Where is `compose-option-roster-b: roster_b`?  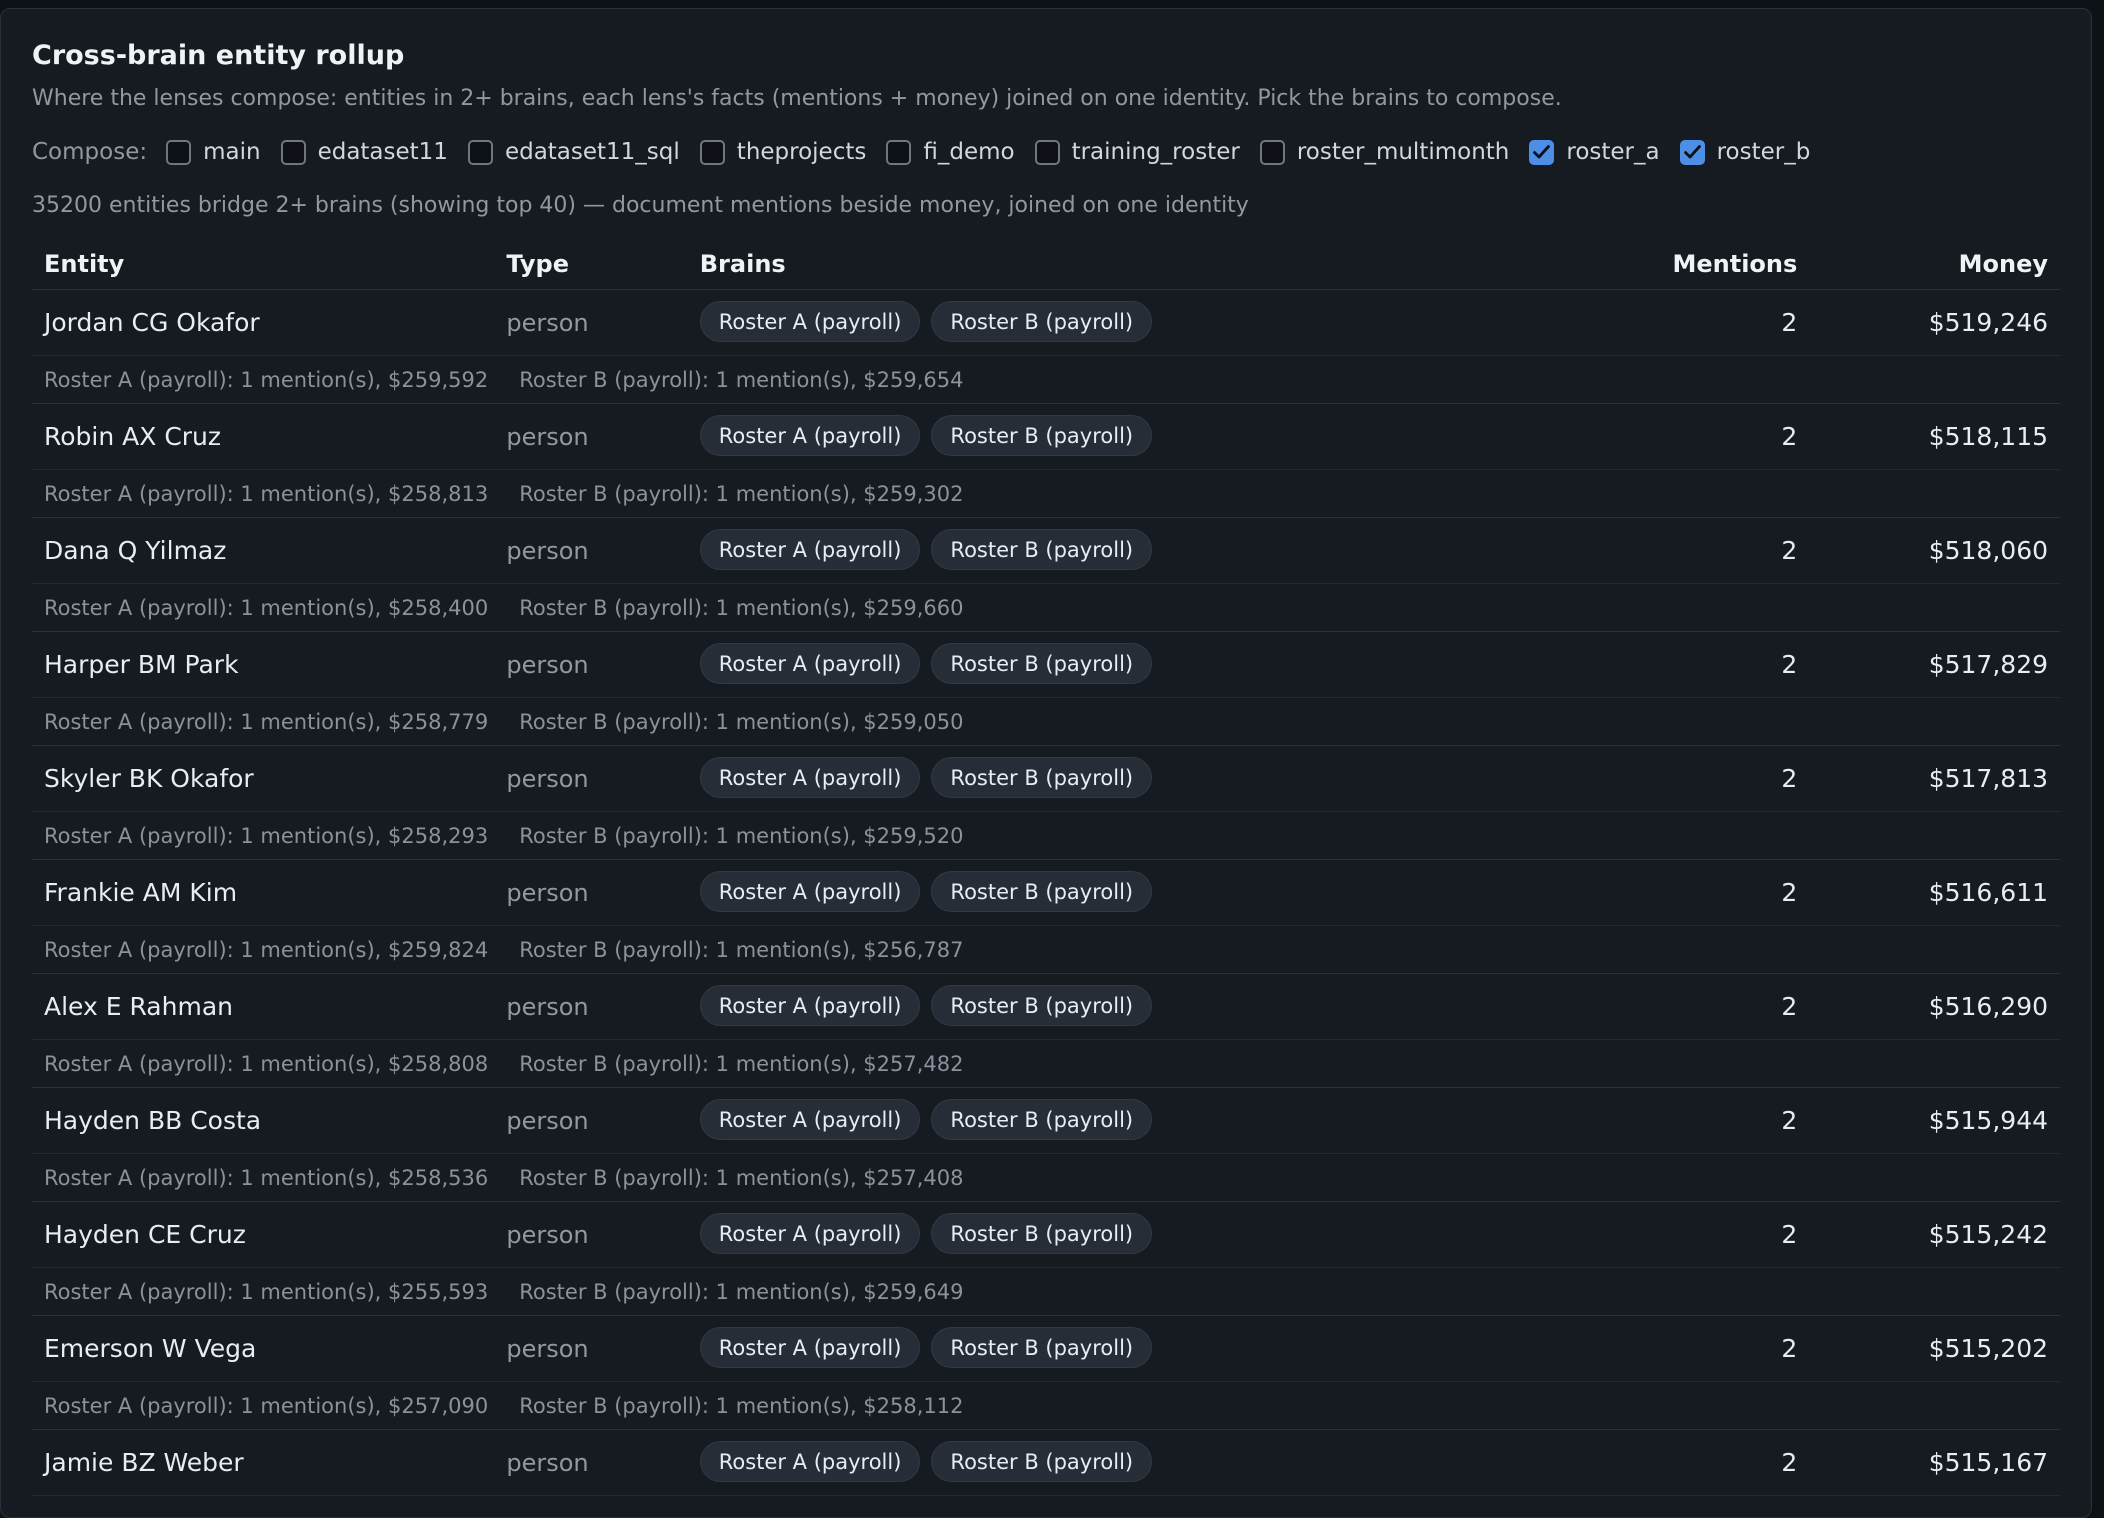
compose-option-roster-b: roster_b is located at coordinates (1745, 152).